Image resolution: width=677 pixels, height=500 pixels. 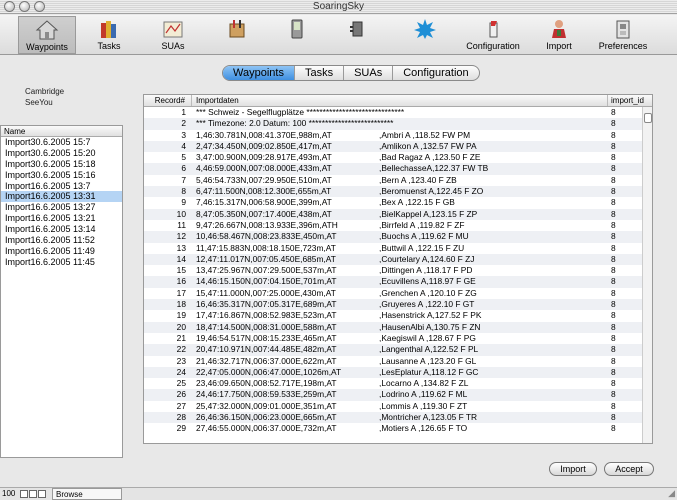 I want to click on accept-button: Accept, so click(x=629, y=469).